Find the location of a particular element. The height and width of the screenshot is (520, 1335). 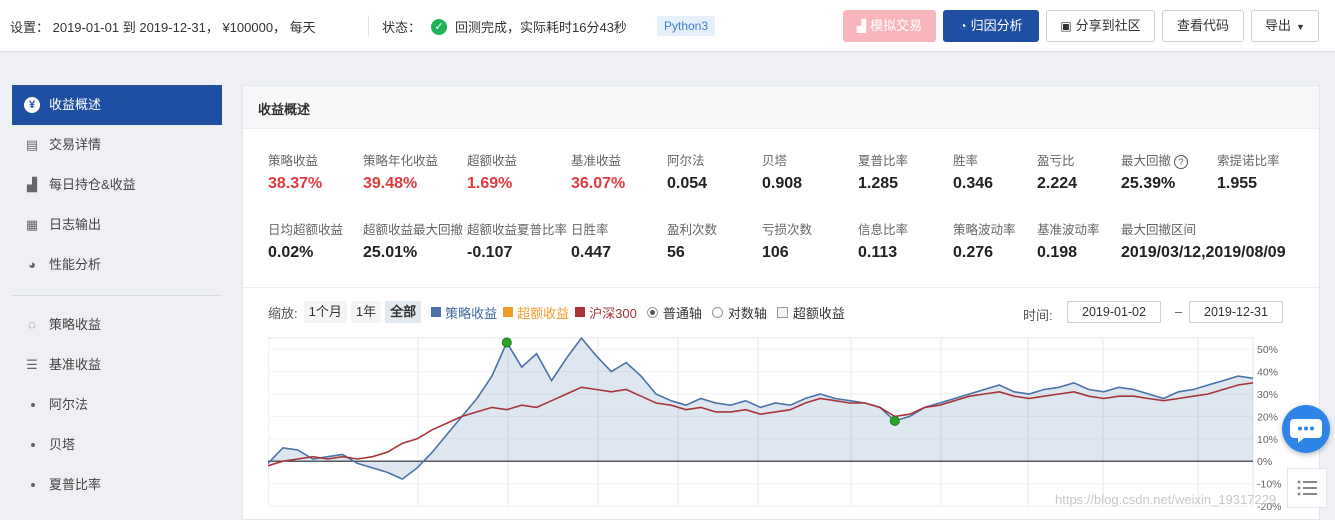

time-label: 时间: is located at coordinates (1038, 315).